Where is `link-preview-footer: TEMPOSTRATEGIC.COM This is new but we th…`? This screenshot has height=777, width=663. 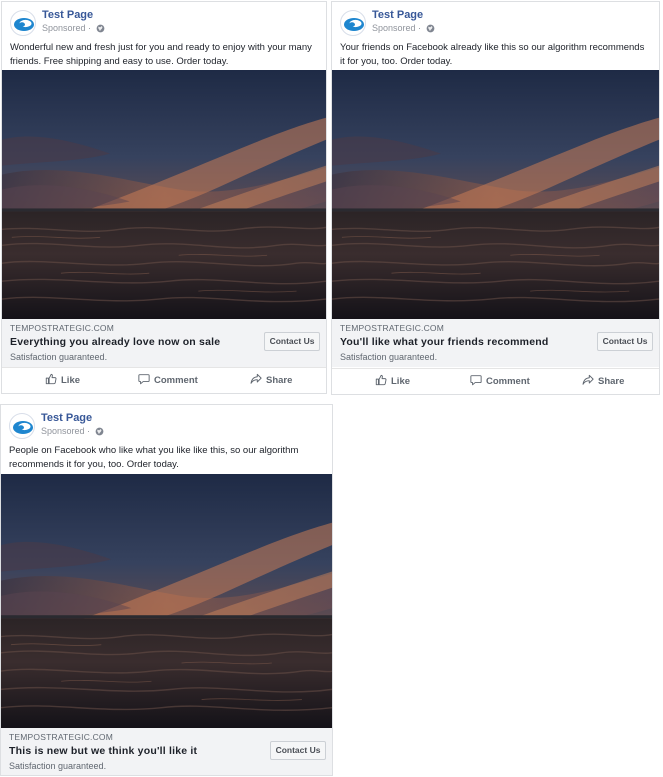 link-preview-footer: TEMPOSTRATEGIC.COM This is new but we th… is located at coordinates (166, 751).